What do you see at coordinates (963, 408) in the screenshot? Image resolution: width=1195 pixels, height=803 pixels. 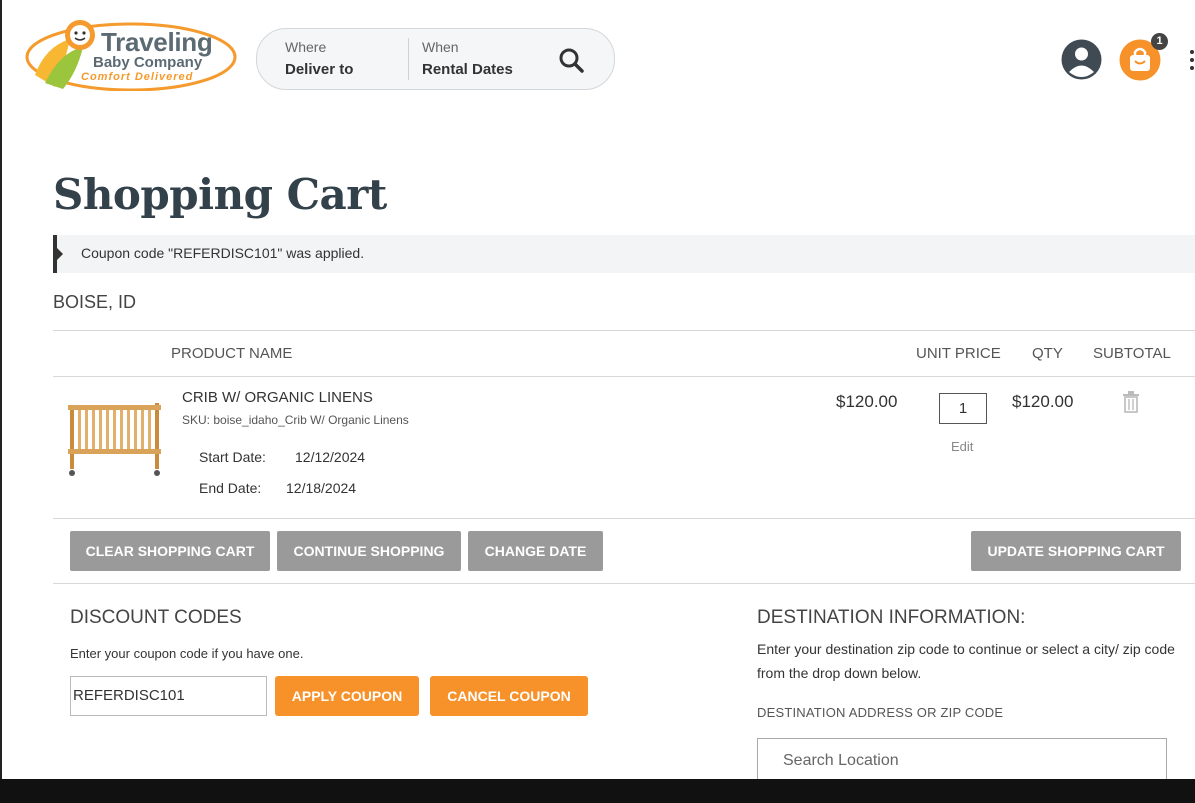 I see `quantity-input: 1` at bounding box center [963, 408].